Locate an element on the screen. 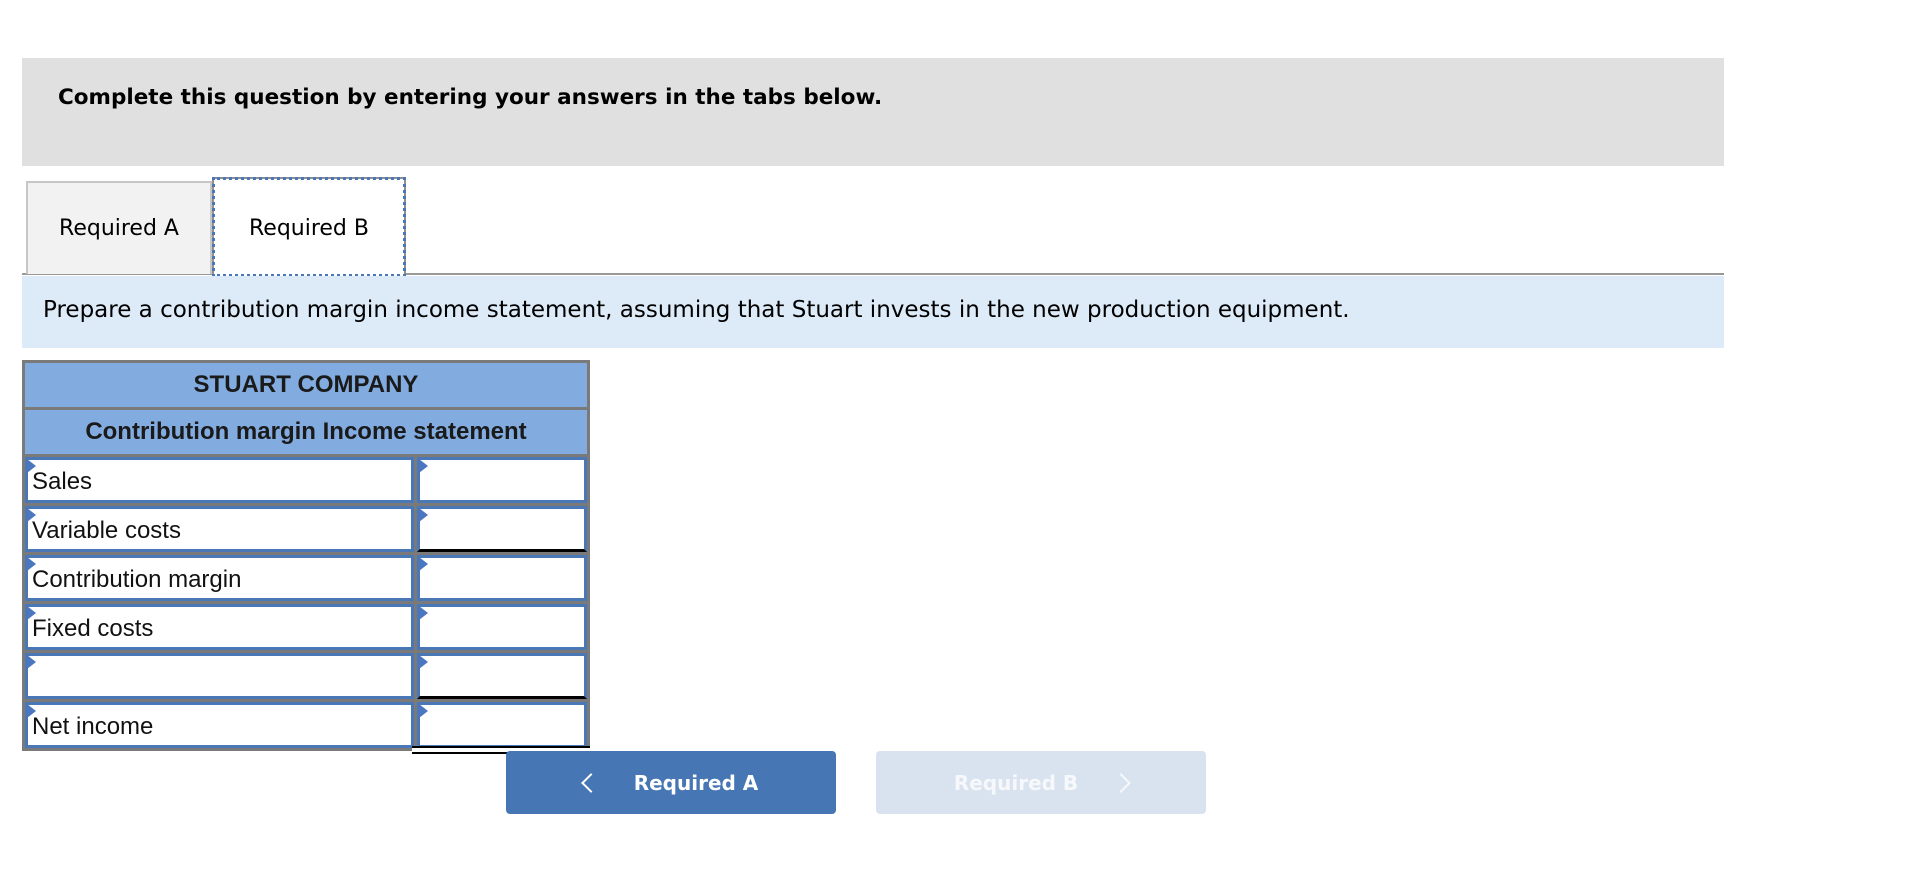  table-row-variable-costs: Variable costs is located at coordinates (306, 529).